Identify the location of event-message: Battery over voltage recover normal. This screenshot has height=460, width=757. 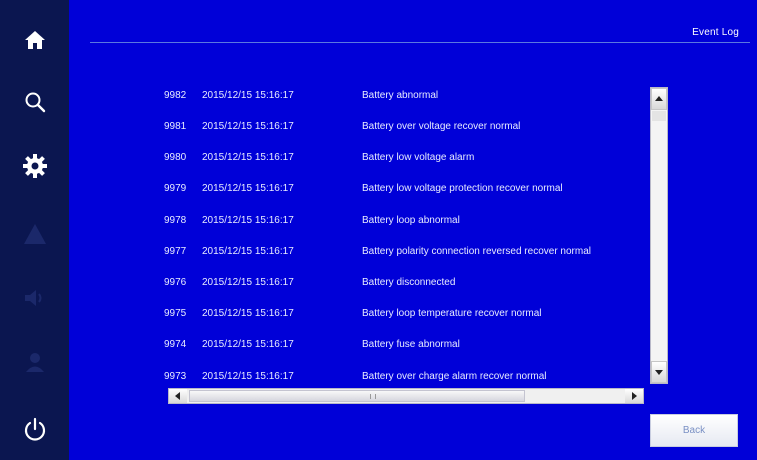
(441, 126).